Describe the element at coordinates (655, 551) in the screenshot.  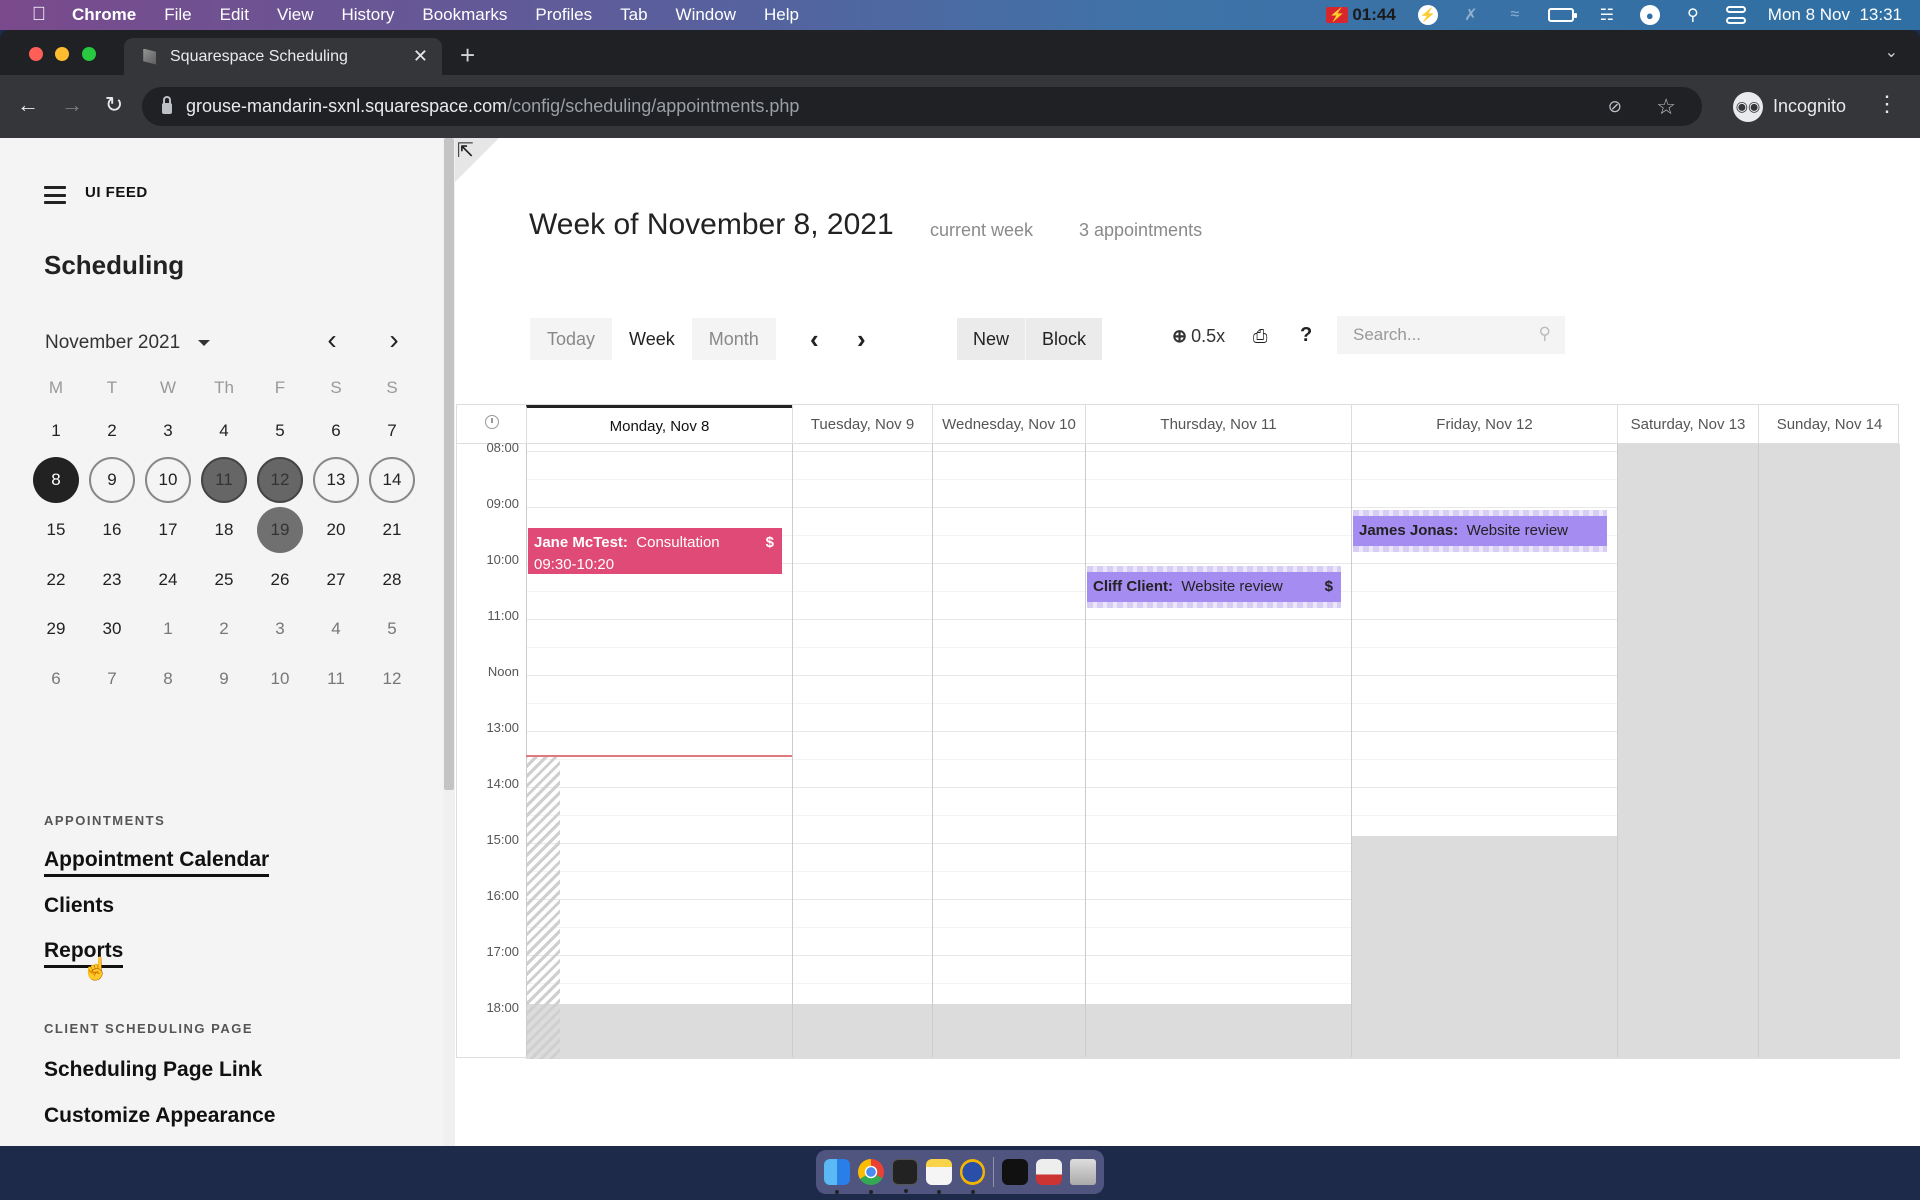
I see `appointment-block: Jane McTest: Consultation $09:30-10:20` at that location.